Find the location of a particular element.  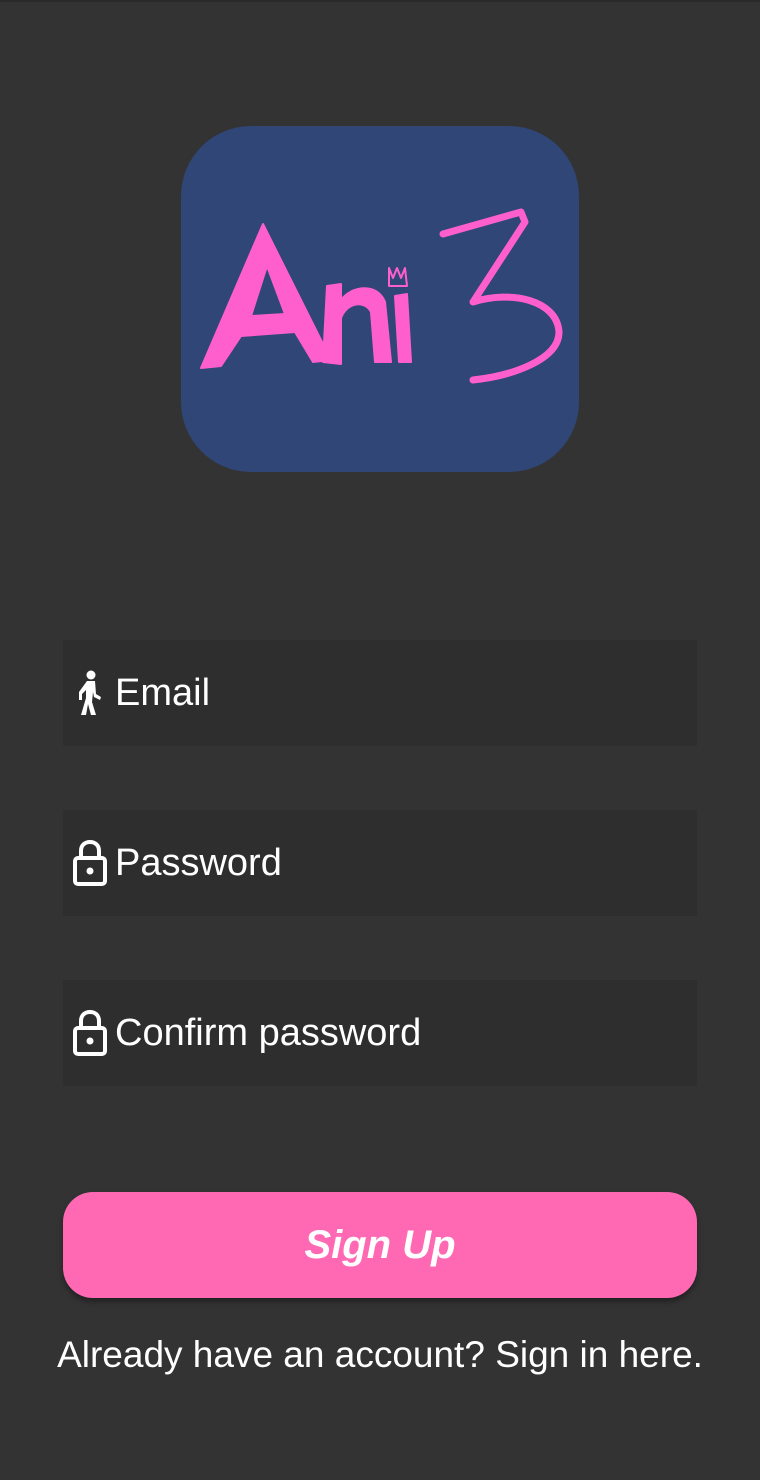

sign-up-button: Sign Up is located at coordinates (380, 1245).